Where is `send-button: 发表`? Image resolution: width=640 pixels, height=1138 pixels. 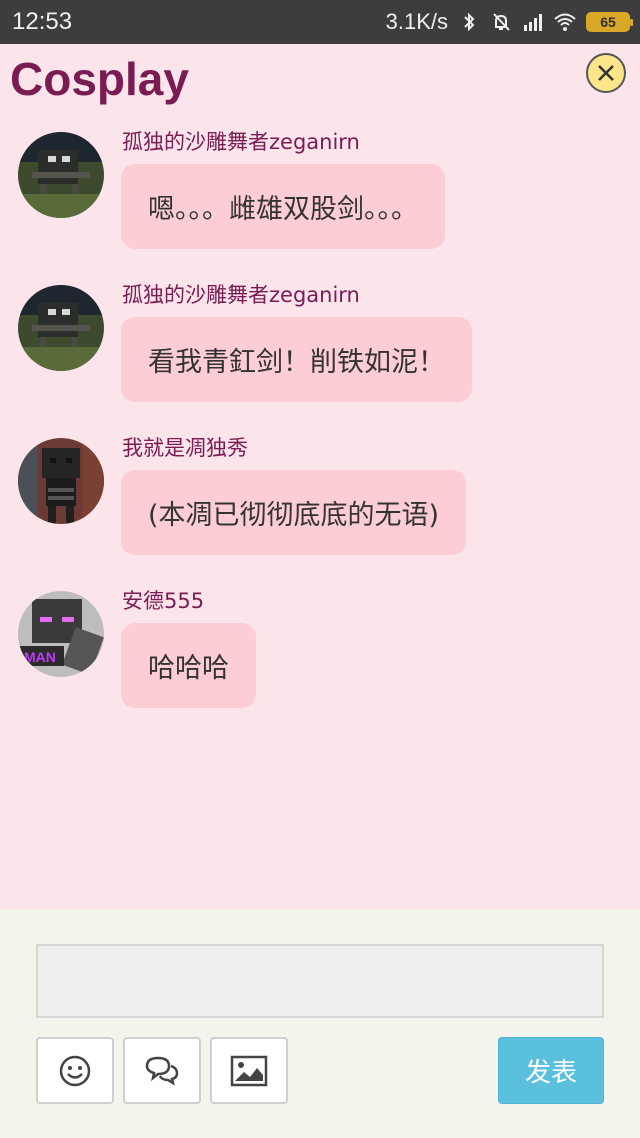
send-button: 发表 is located at coordinates (551, 1070).